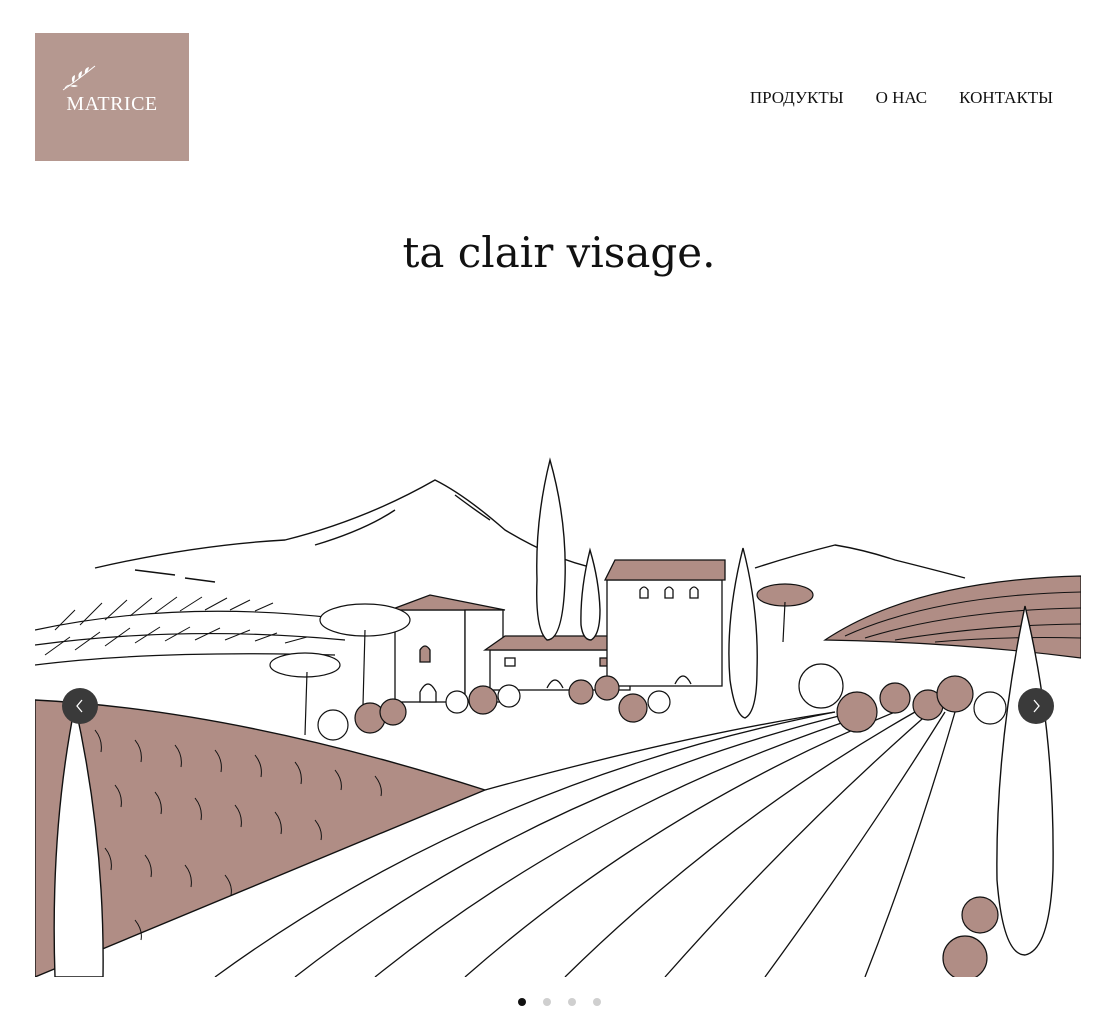 Image resolution: width=1118 pixels, height=1033 pixels. What do you see at coordinates (797, 98) in the screenshot?
I see `nav-item-products: ПРОДУКТЫ` at bounding box center [797, 98].